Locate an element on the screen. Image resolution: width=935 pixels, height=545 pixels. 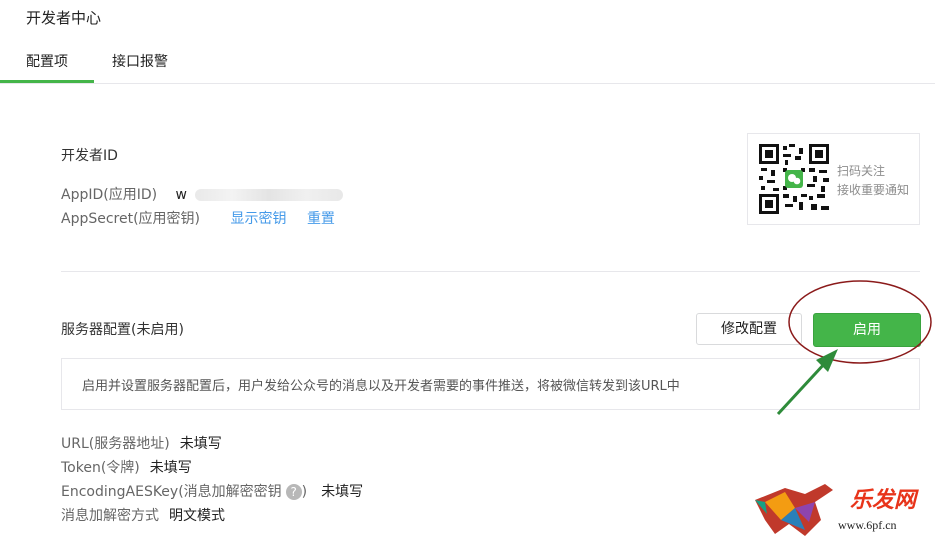
url-row: URL(服务器地址) 未填写 is located at coordinates (141, 443).